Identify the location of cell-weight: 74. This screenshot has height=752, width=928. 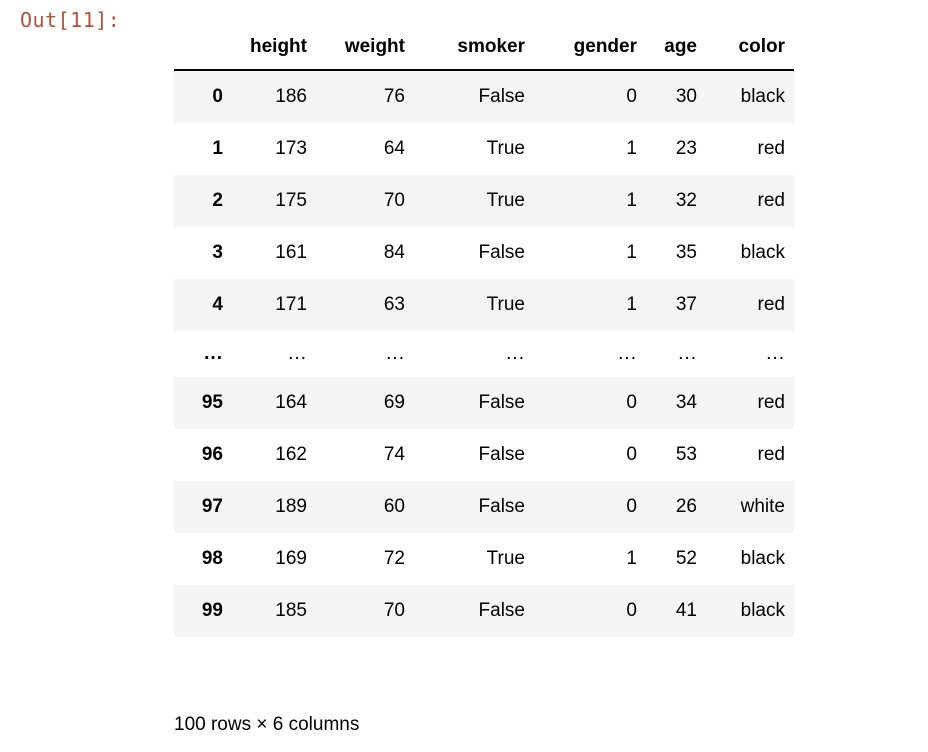
(394, 454).